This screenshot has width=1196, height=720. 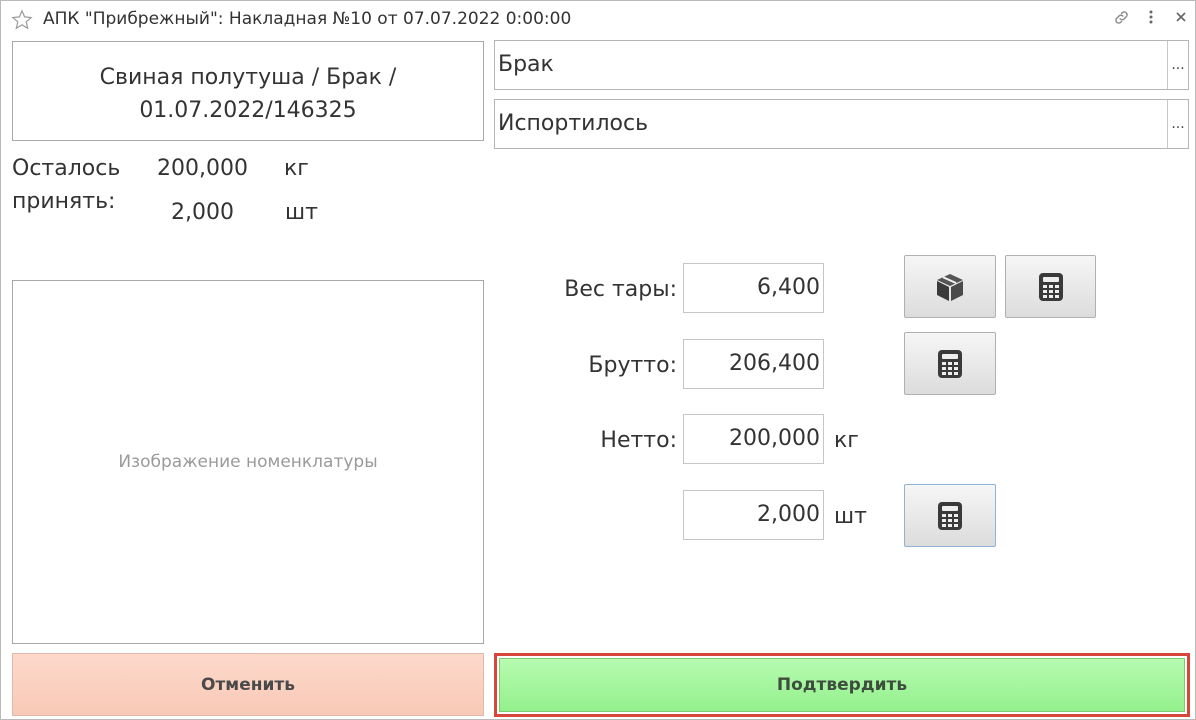 I want to click on pieces-calculator-button, so click(x=950, y=515).